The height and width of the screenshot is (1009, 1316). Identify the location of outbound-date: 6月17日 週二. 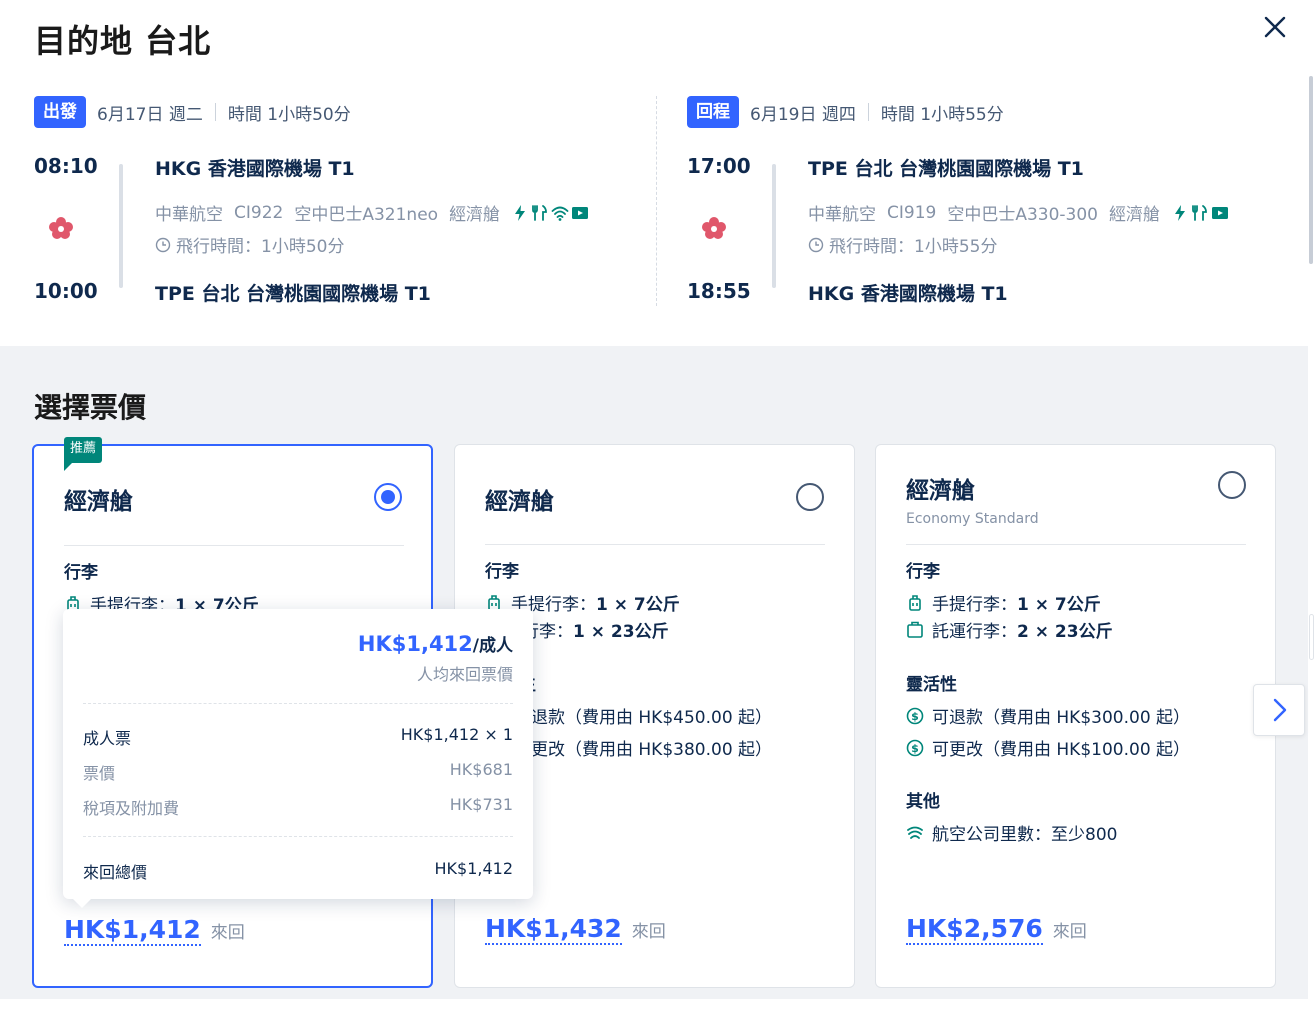
(150, 114).